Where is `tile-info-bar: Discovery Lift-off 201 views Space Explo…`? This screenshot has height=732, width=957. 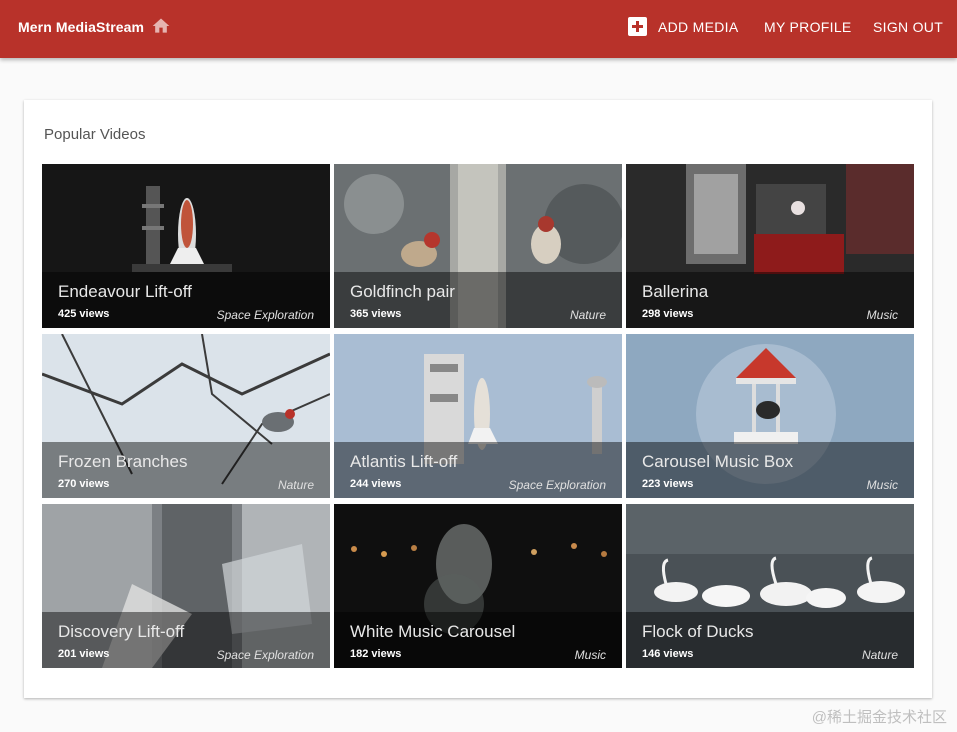
tile-info-bar: Discovery Lift-off 201 views Space Explo… is located at coordinates (186, 640).